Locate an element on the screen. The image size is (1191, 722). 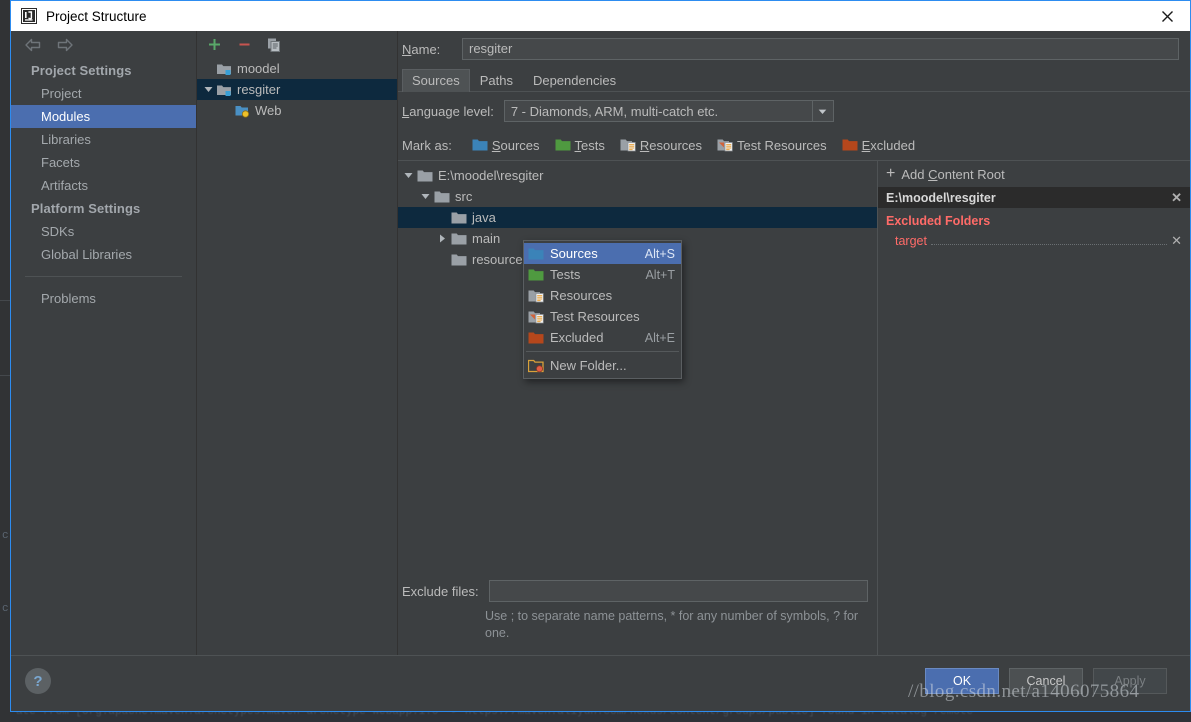
excluded-folder-label: target is located at coordinates (911, 240).